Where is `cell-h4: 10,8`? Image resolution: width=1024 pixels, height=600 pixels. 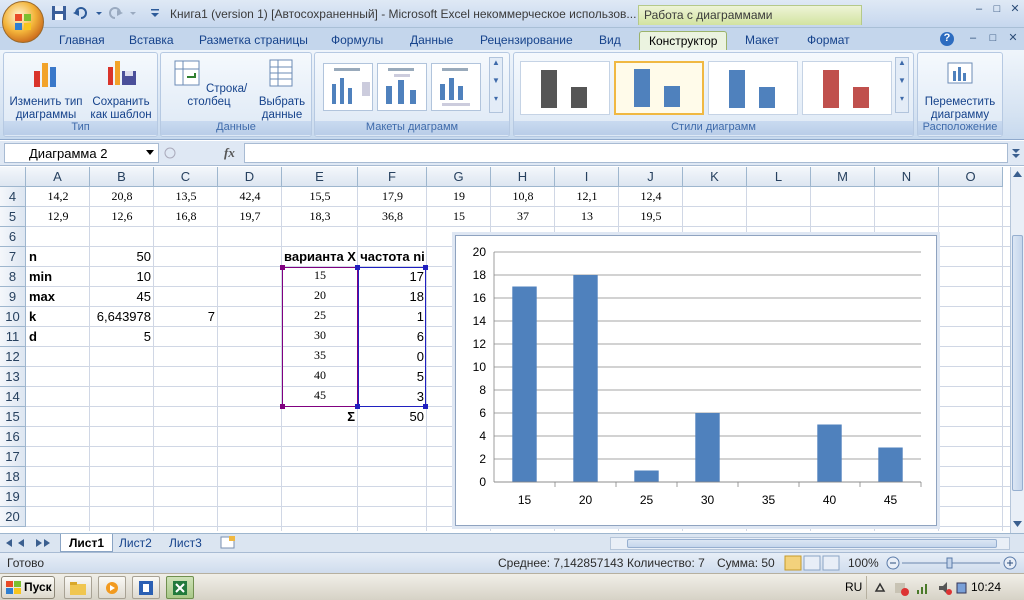 cell-h4: 10,8 is located at coordinates (523, 196).